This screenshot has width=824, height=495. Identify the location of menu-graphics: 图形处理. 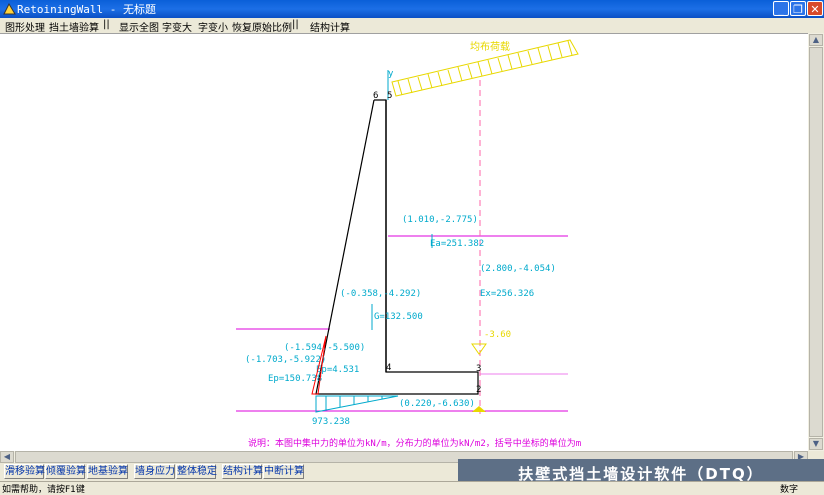
(25, 26).